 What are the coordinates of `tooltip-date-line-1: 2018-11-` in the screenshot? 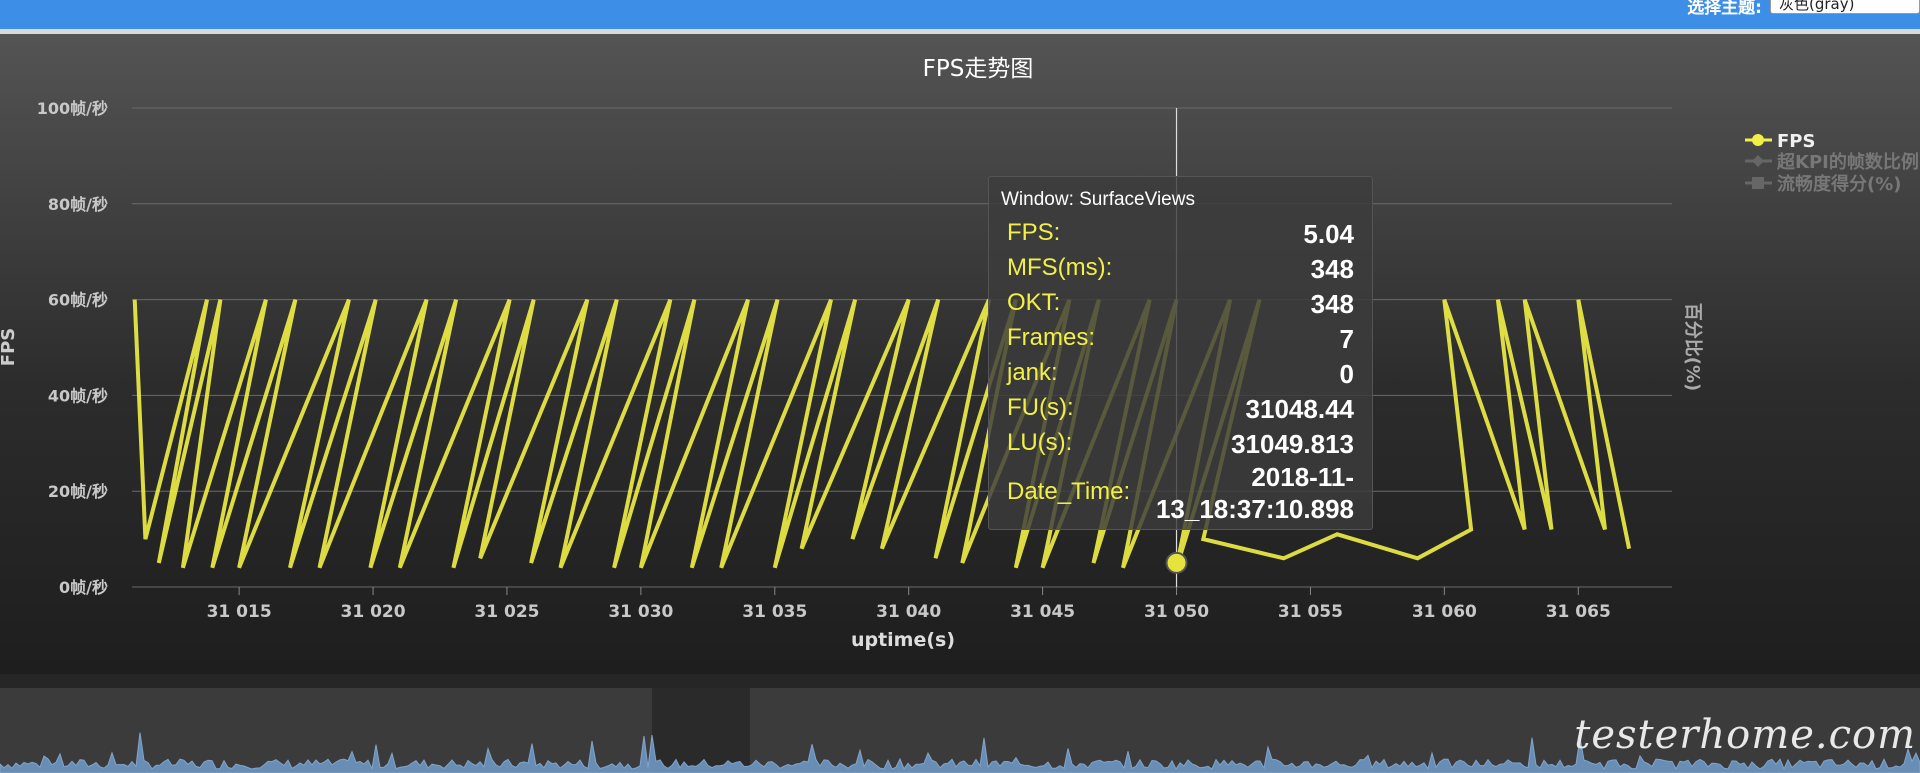 It's located at (1302, 477).